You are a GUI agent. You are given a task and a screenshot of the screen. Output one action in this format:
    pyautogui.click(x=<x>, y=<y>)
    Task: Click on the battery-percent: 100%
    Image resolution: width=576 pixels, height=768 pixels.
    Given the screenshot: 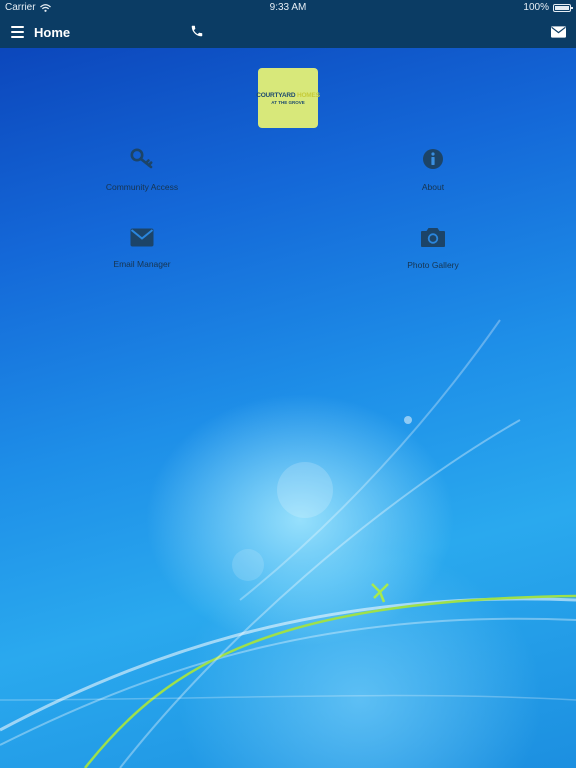 What is the action you would take?
    pyautogui.click(x=536, y=7)
    